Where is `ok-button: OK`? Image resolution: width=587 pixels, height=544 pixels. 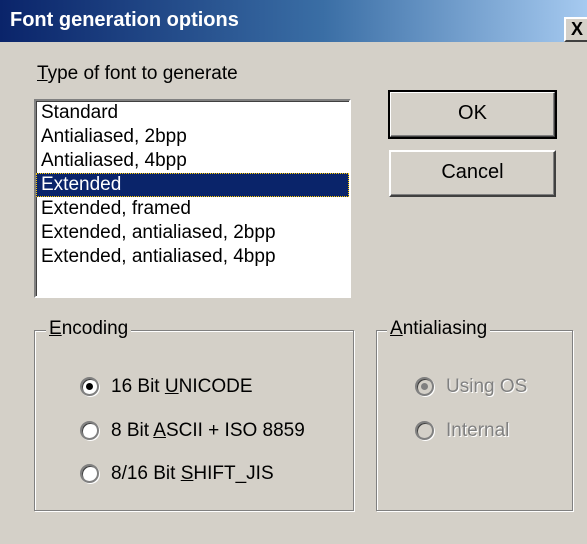
ok-button: OK is located at coordinates (472, 114).